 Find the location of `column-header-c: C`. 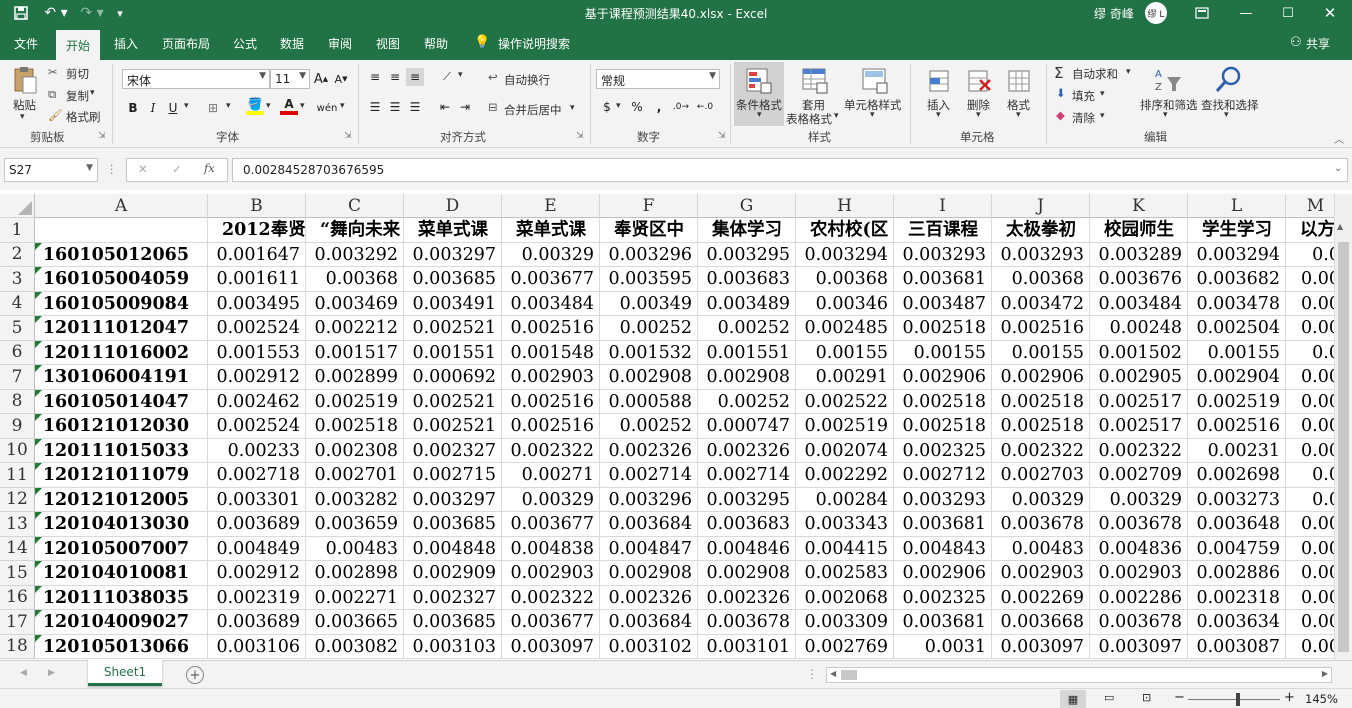

column-header-c: C is located at coordinates (355, 206).